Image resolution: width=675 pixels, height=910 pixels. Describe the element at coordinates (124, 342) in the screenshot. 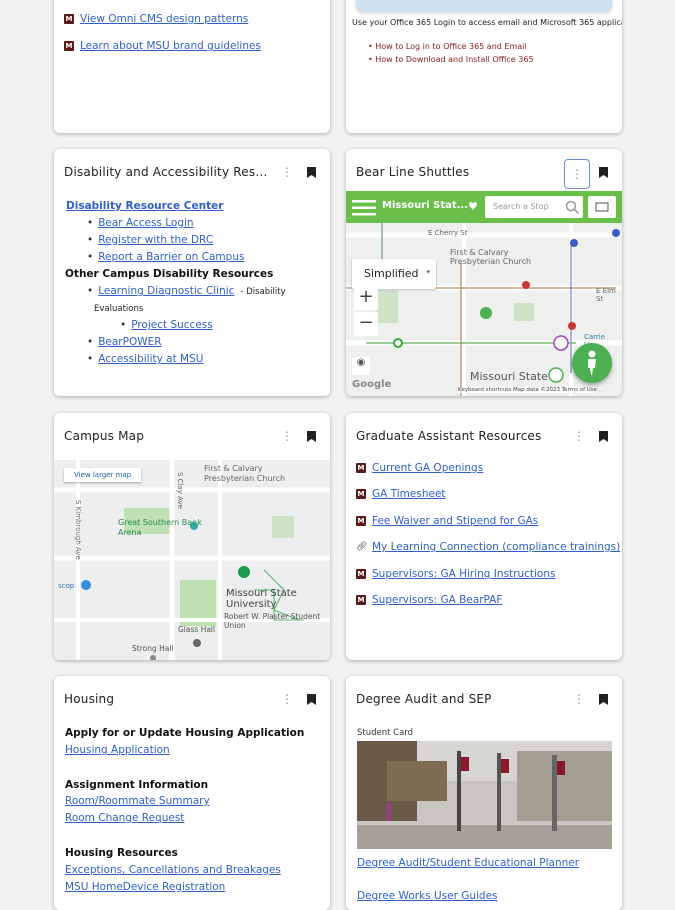

I see `list-item: BearPOWER` at that location.